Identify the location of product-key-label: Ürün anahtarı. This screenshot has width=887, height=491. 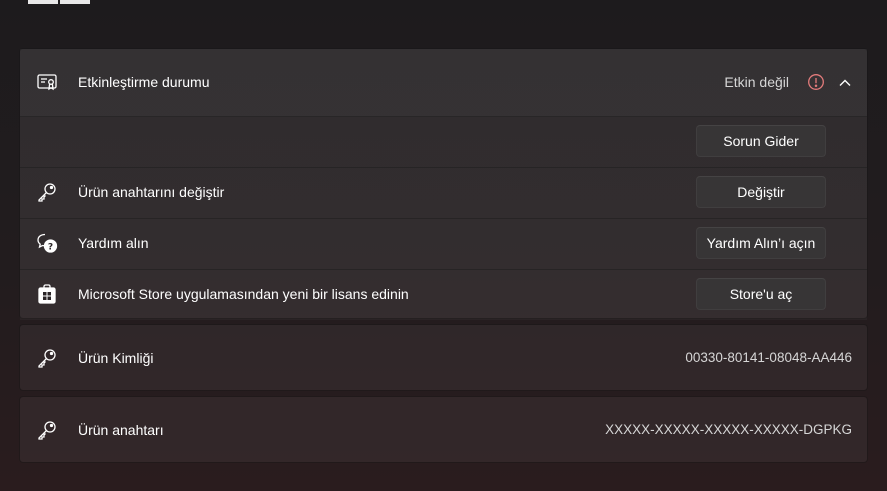
(121, 430).